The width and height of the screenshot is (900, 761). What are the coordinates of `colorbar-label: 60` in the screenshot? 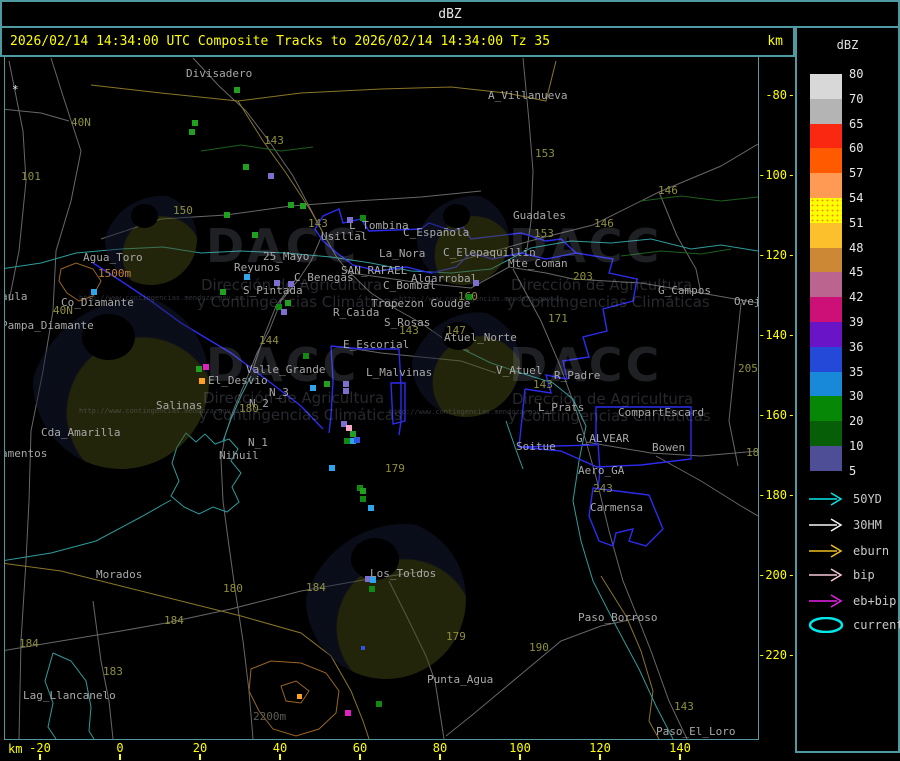 It's located at (856, 148).